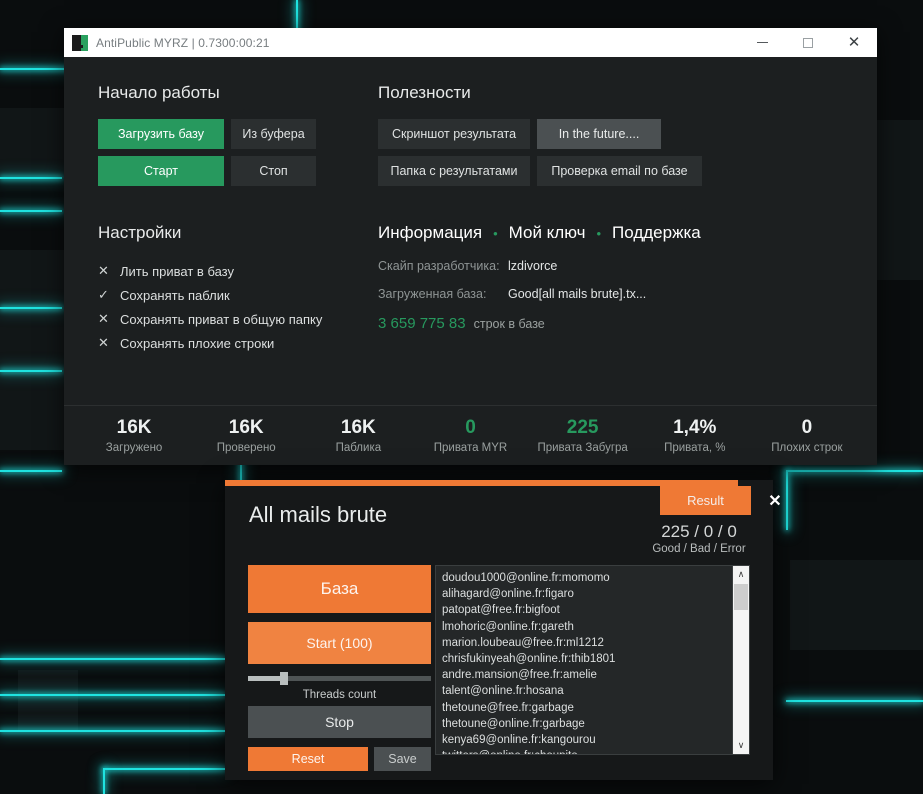 The image size is (923, 794). What do you see at coordinates (582, 428) in the screenshot?
I see `stat-value: 225` at bounding box center [582, 428].